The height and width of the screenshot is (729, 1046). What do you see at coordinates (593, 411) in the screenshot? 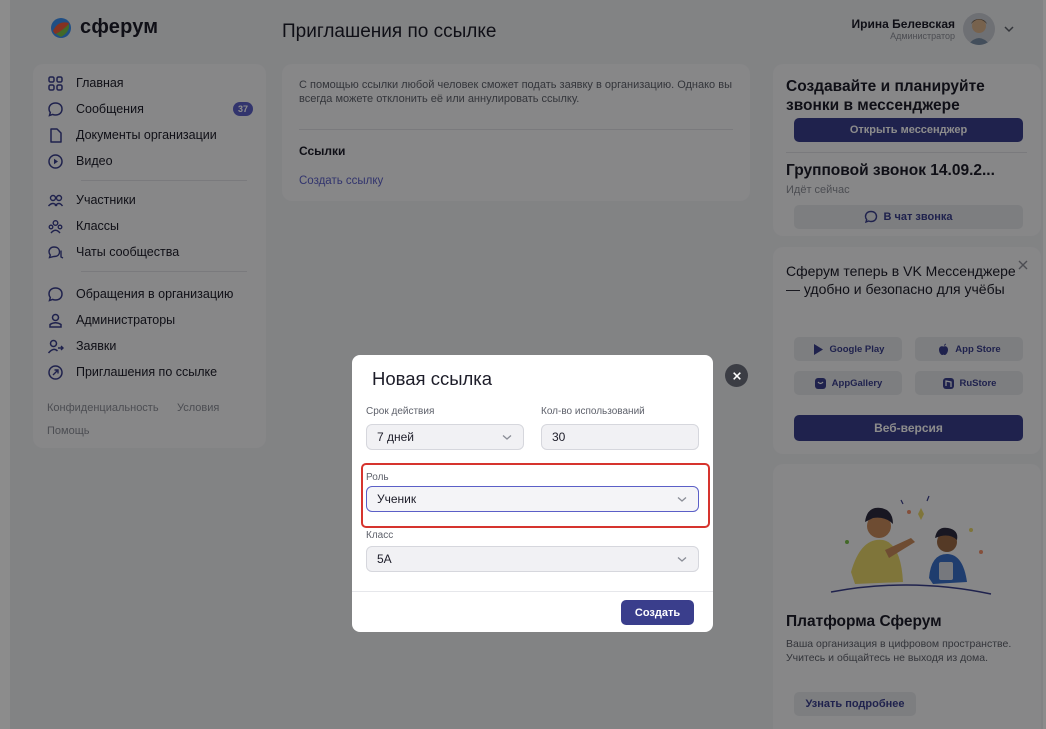
I see `uses-label: Кол-во использований` at bounding box center [593, 411].